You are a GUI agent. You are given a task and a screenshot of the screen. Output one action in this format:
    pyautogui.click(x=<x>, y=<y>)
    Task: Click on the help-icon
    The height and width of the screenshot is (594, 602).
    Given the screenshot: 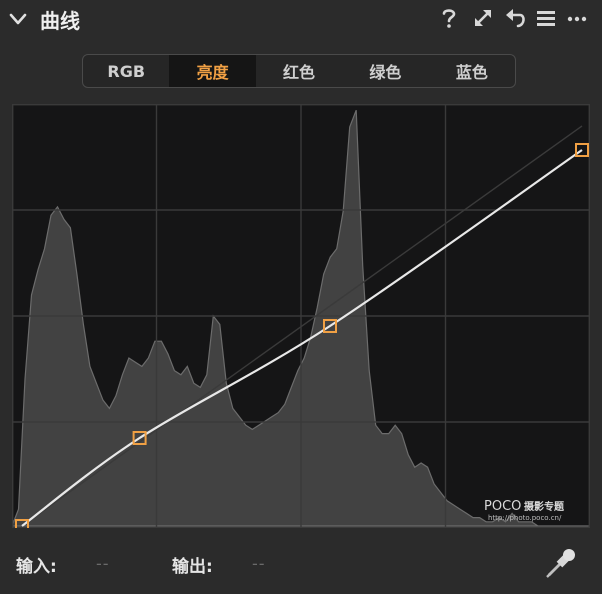 What is the action you would take?
    pyautogui.click(x=449, y=18)
    